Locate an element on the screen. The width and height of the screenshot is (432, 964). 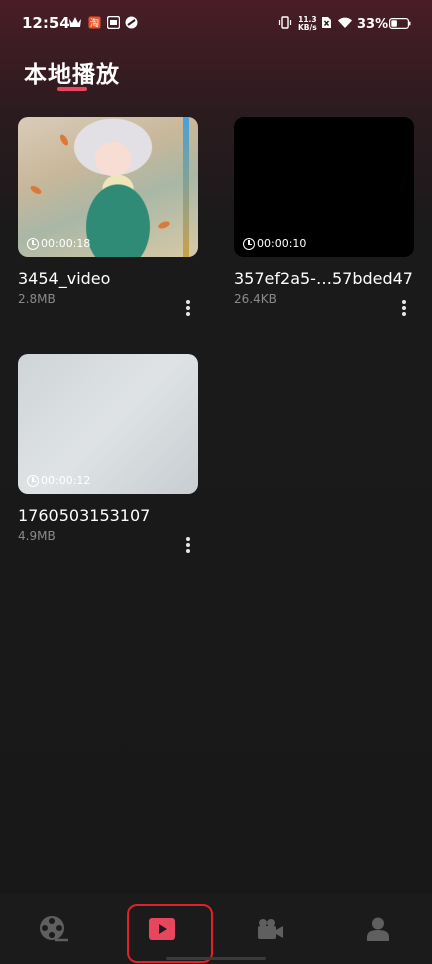
battery-percent: 33% is located at coordinates (373, 24).